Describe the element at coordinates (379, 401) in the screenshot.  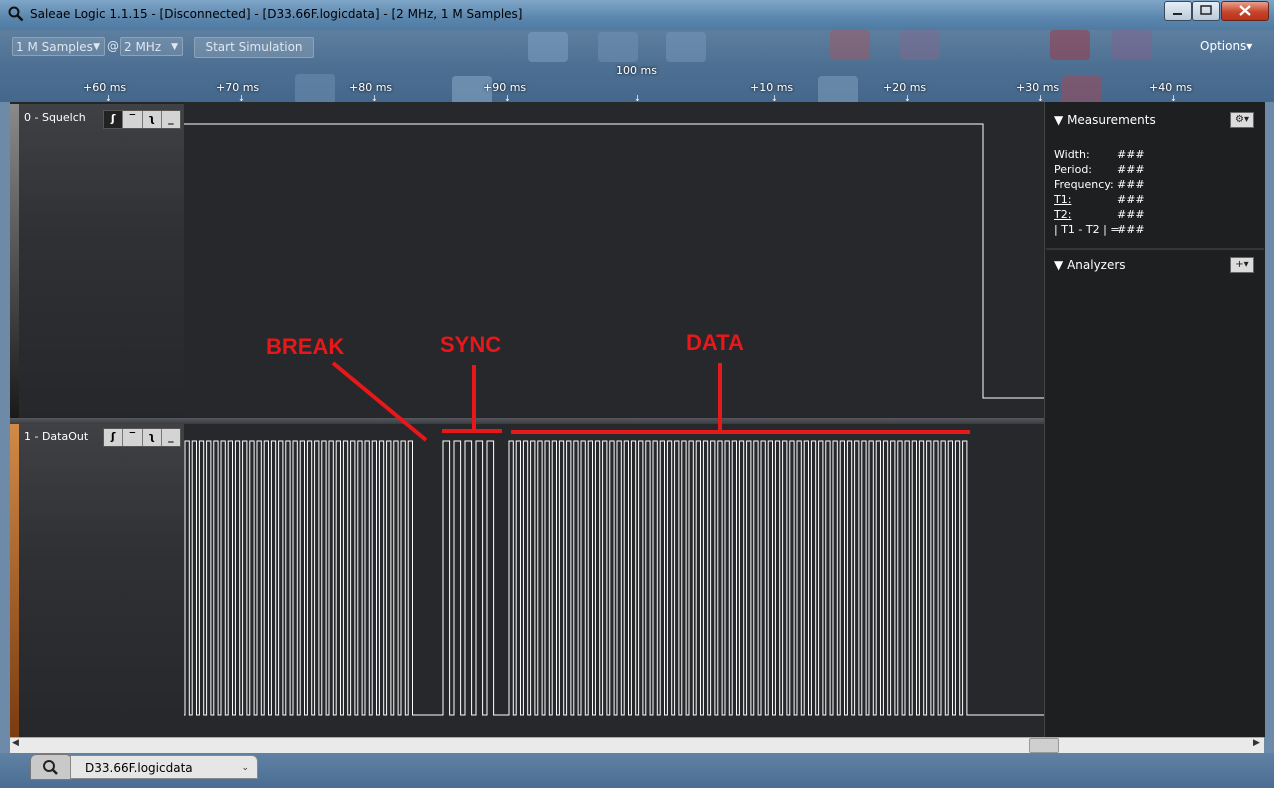
I see `annotation-break-arrow` at that location.